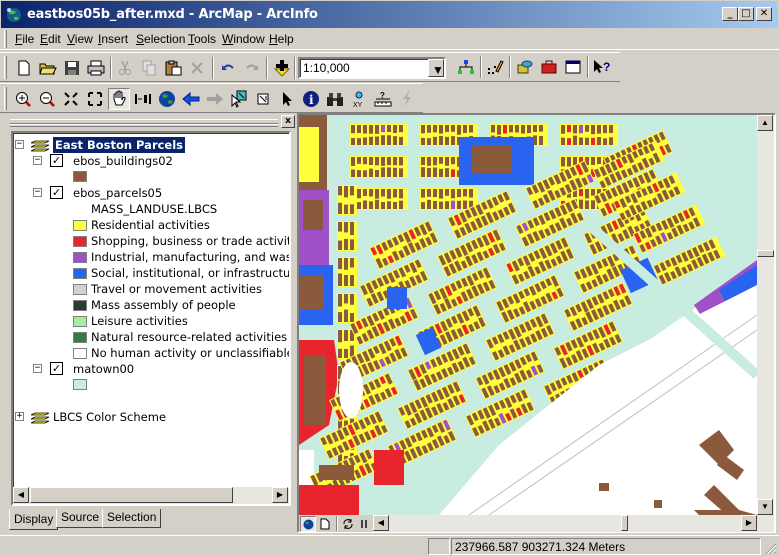  I want to click on data-frame-row-lbcs: + LBCS Color Scheme, so click(145, 417).